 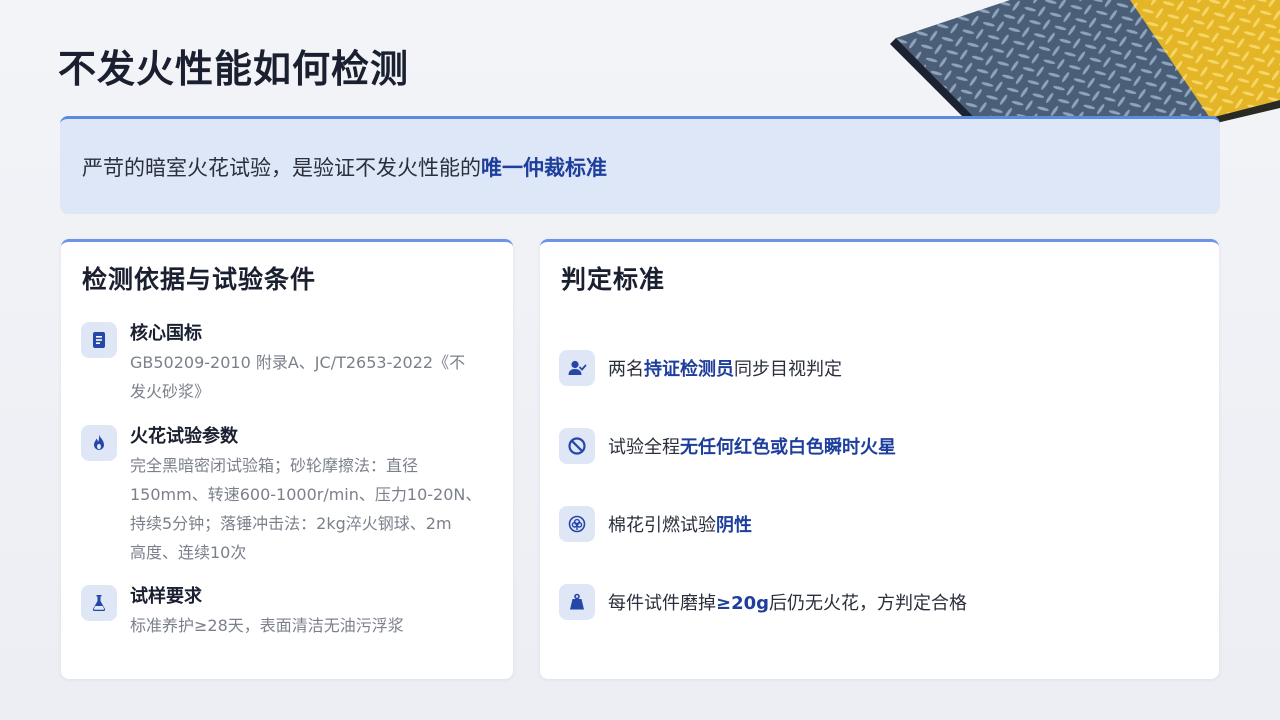 I want to click on criterion-item: 每件试件磨掉≥20g后仍无火花，方判定合格, so click(x=763, y=602).